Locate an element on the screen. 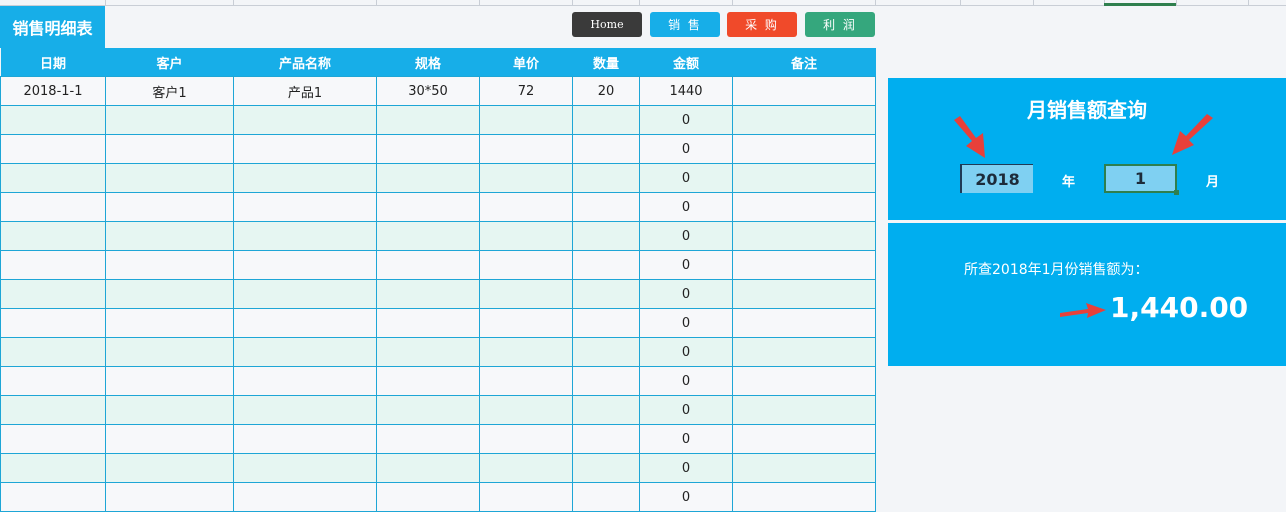 The width and height of the screenshot is (1286, 512). cell-fill-handle is located at coordinates (1176, 192).